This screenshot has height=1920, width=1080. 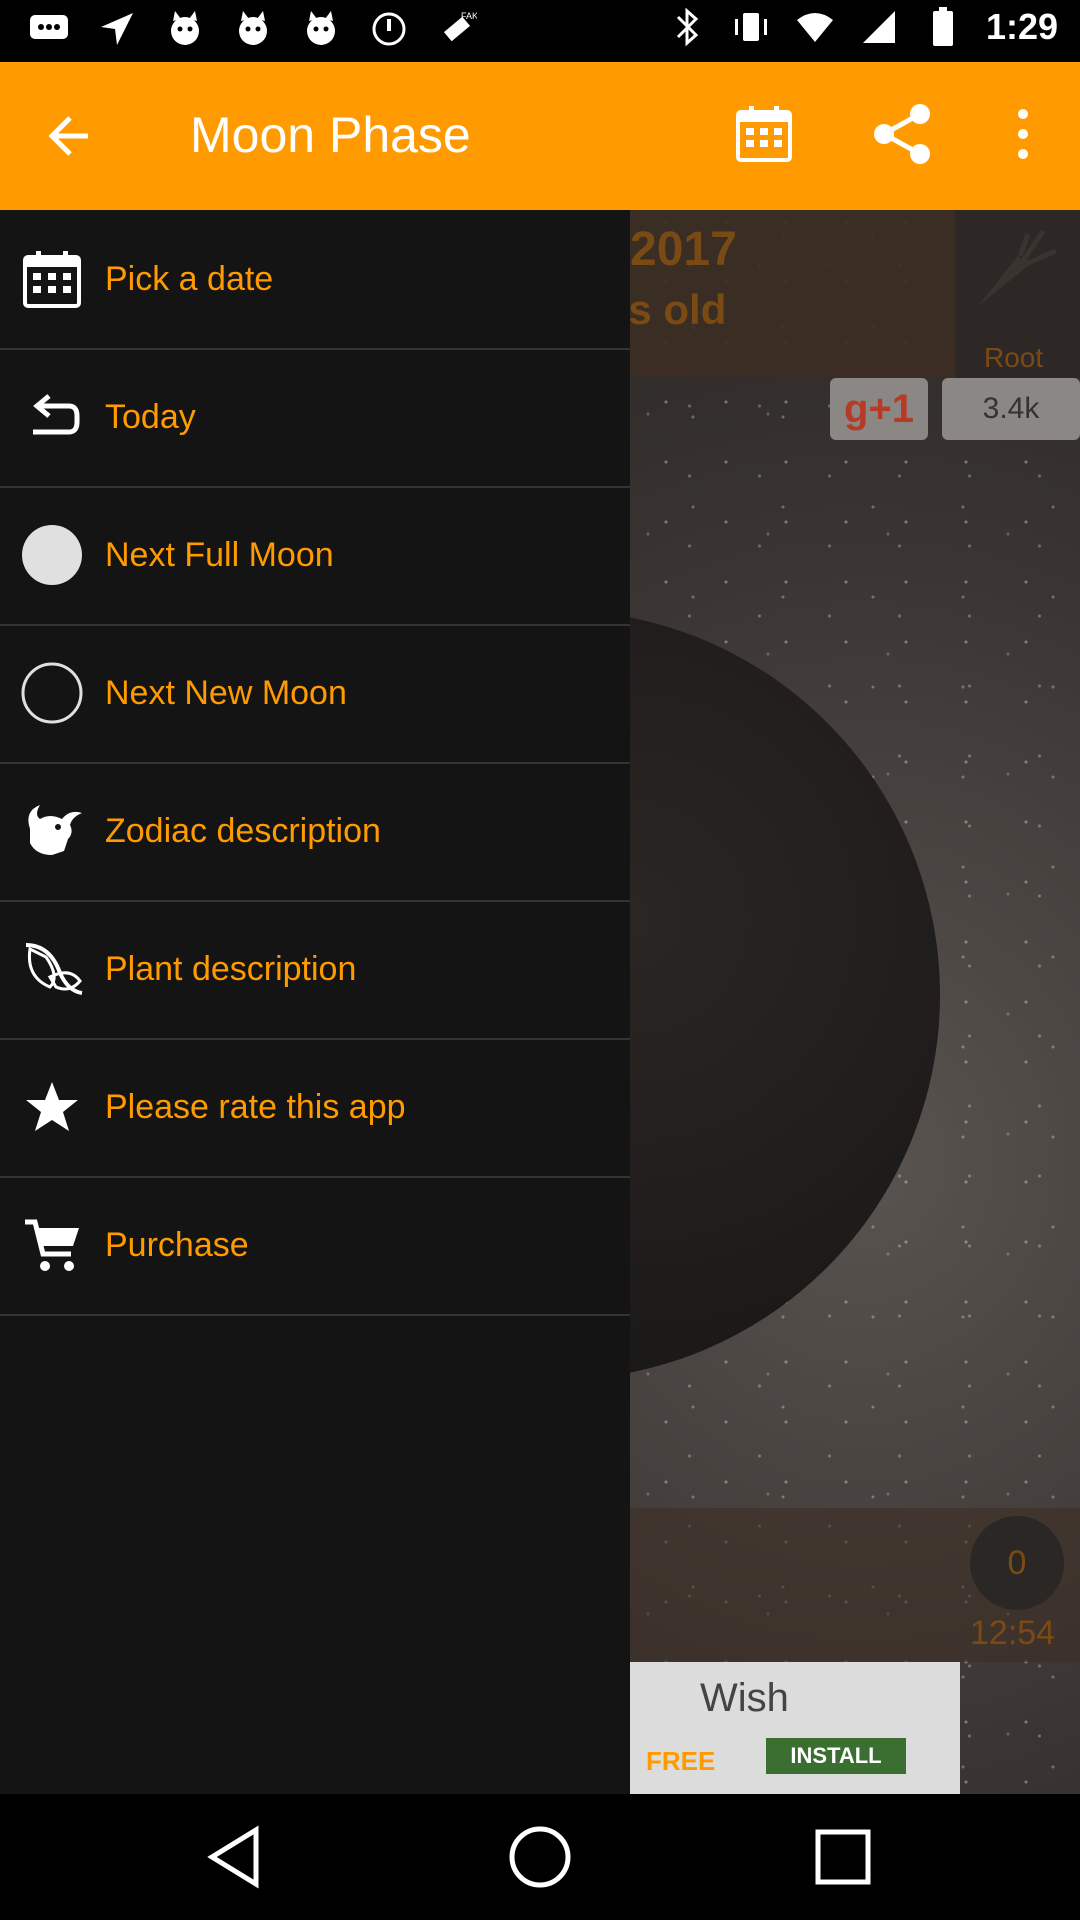 I want to click on vibrate-icon, so click(x=751, y=27).